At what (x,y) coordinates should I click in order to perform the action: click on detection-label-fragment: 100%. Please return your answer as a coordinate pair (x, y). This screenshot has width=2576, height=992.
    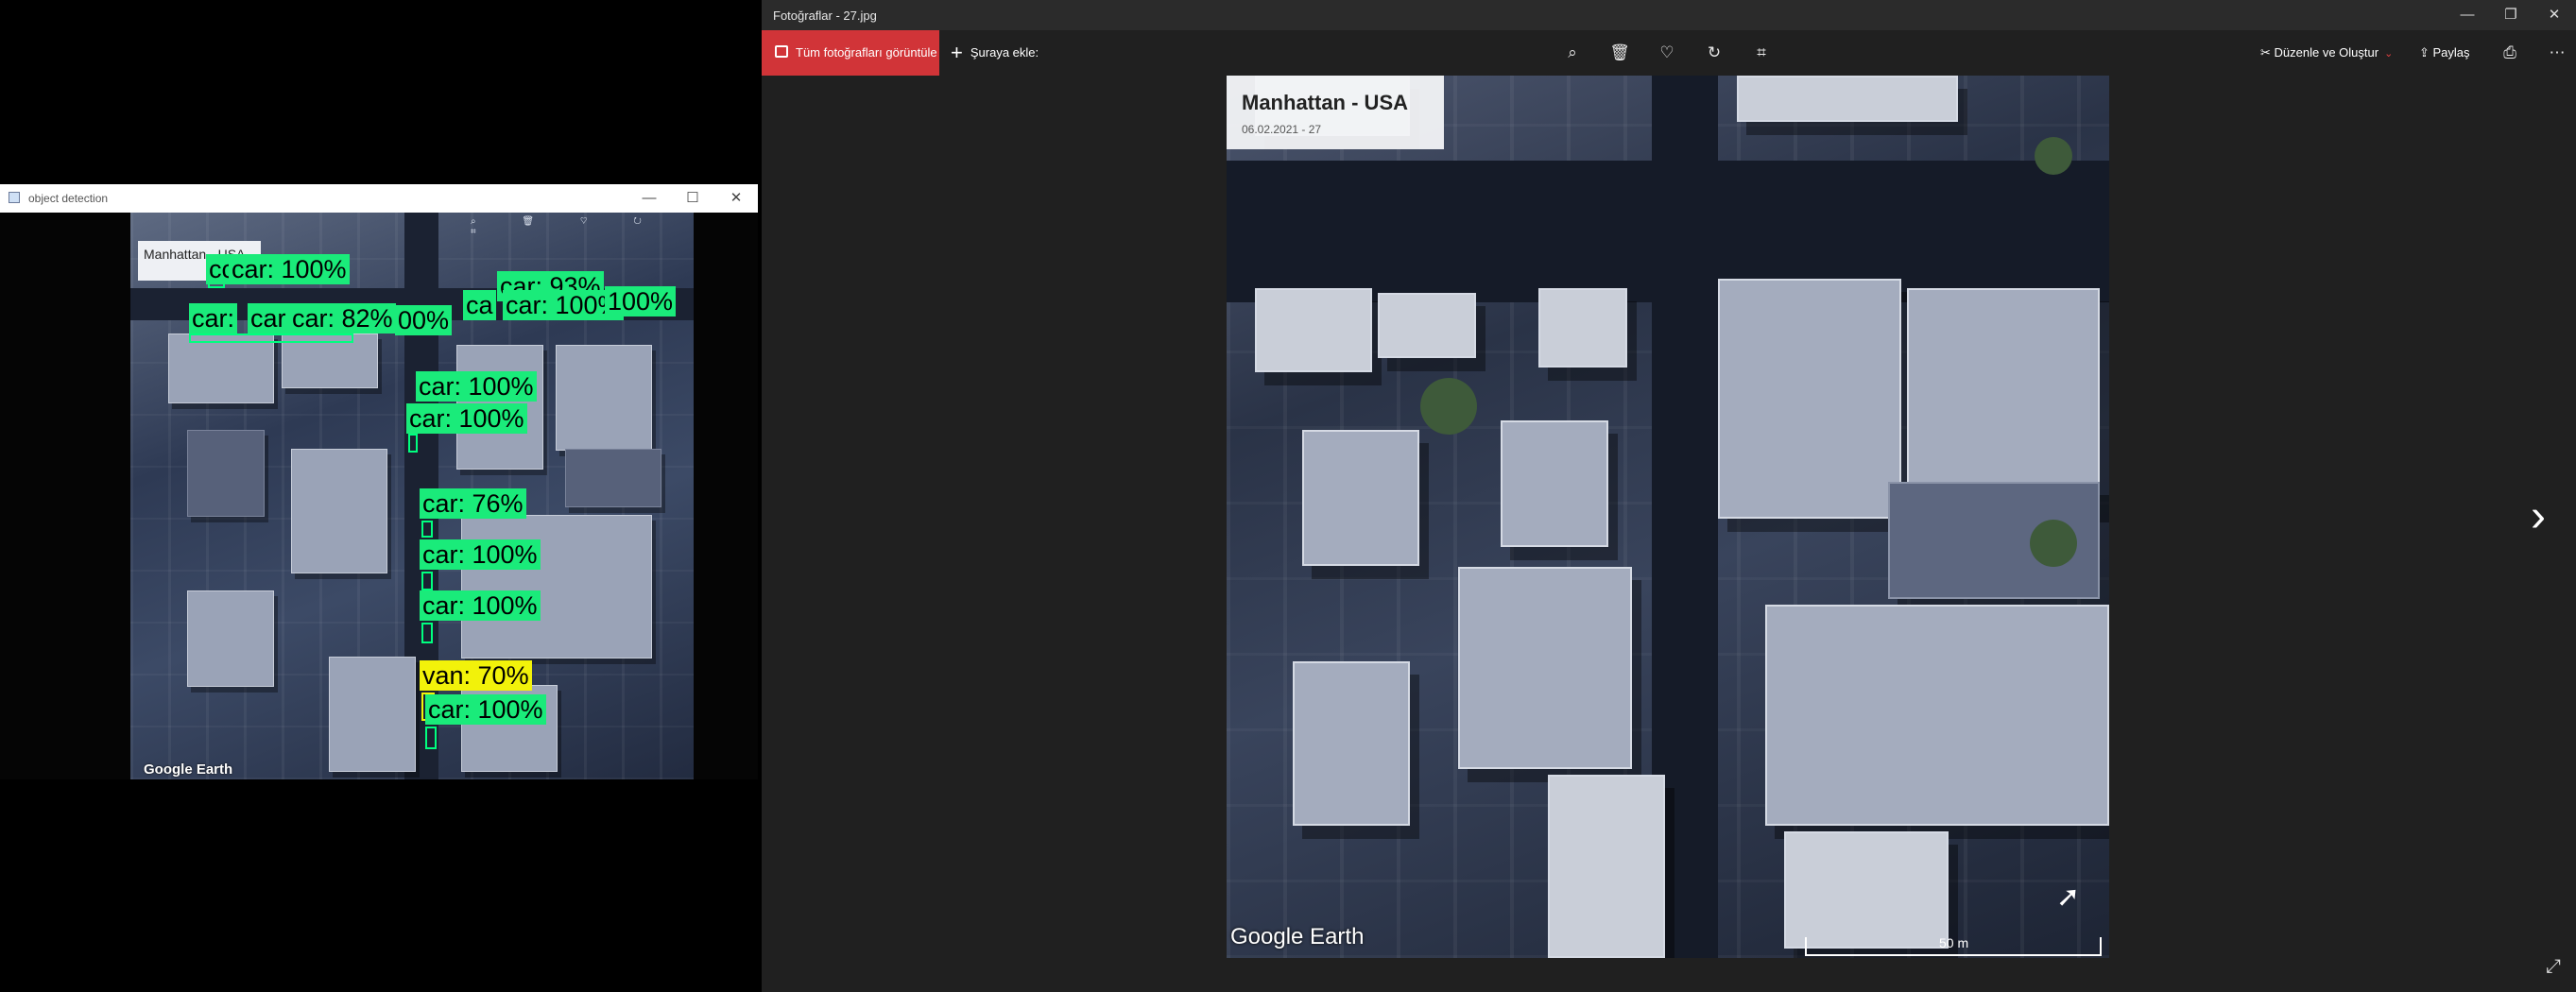
    Looking at the image, I should click on (641, 301).